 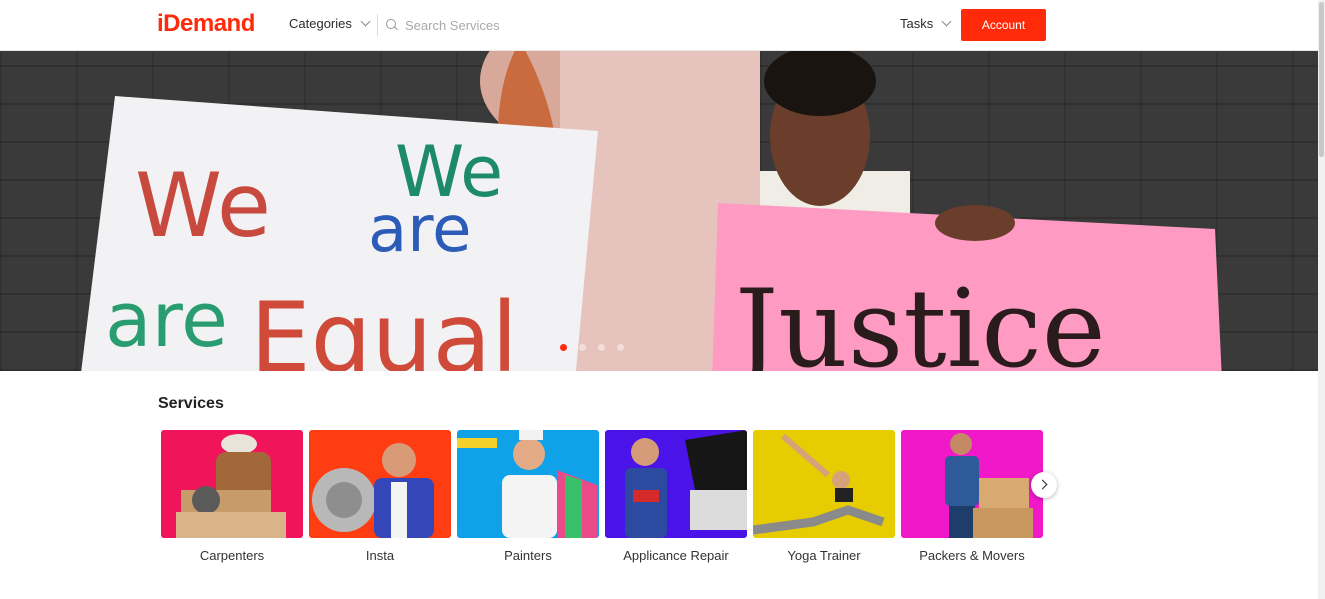 What do you see at coordinates (824, 484) in the screenshot?
I see `yoga-trainer-image` at bounding box center [824, 484].